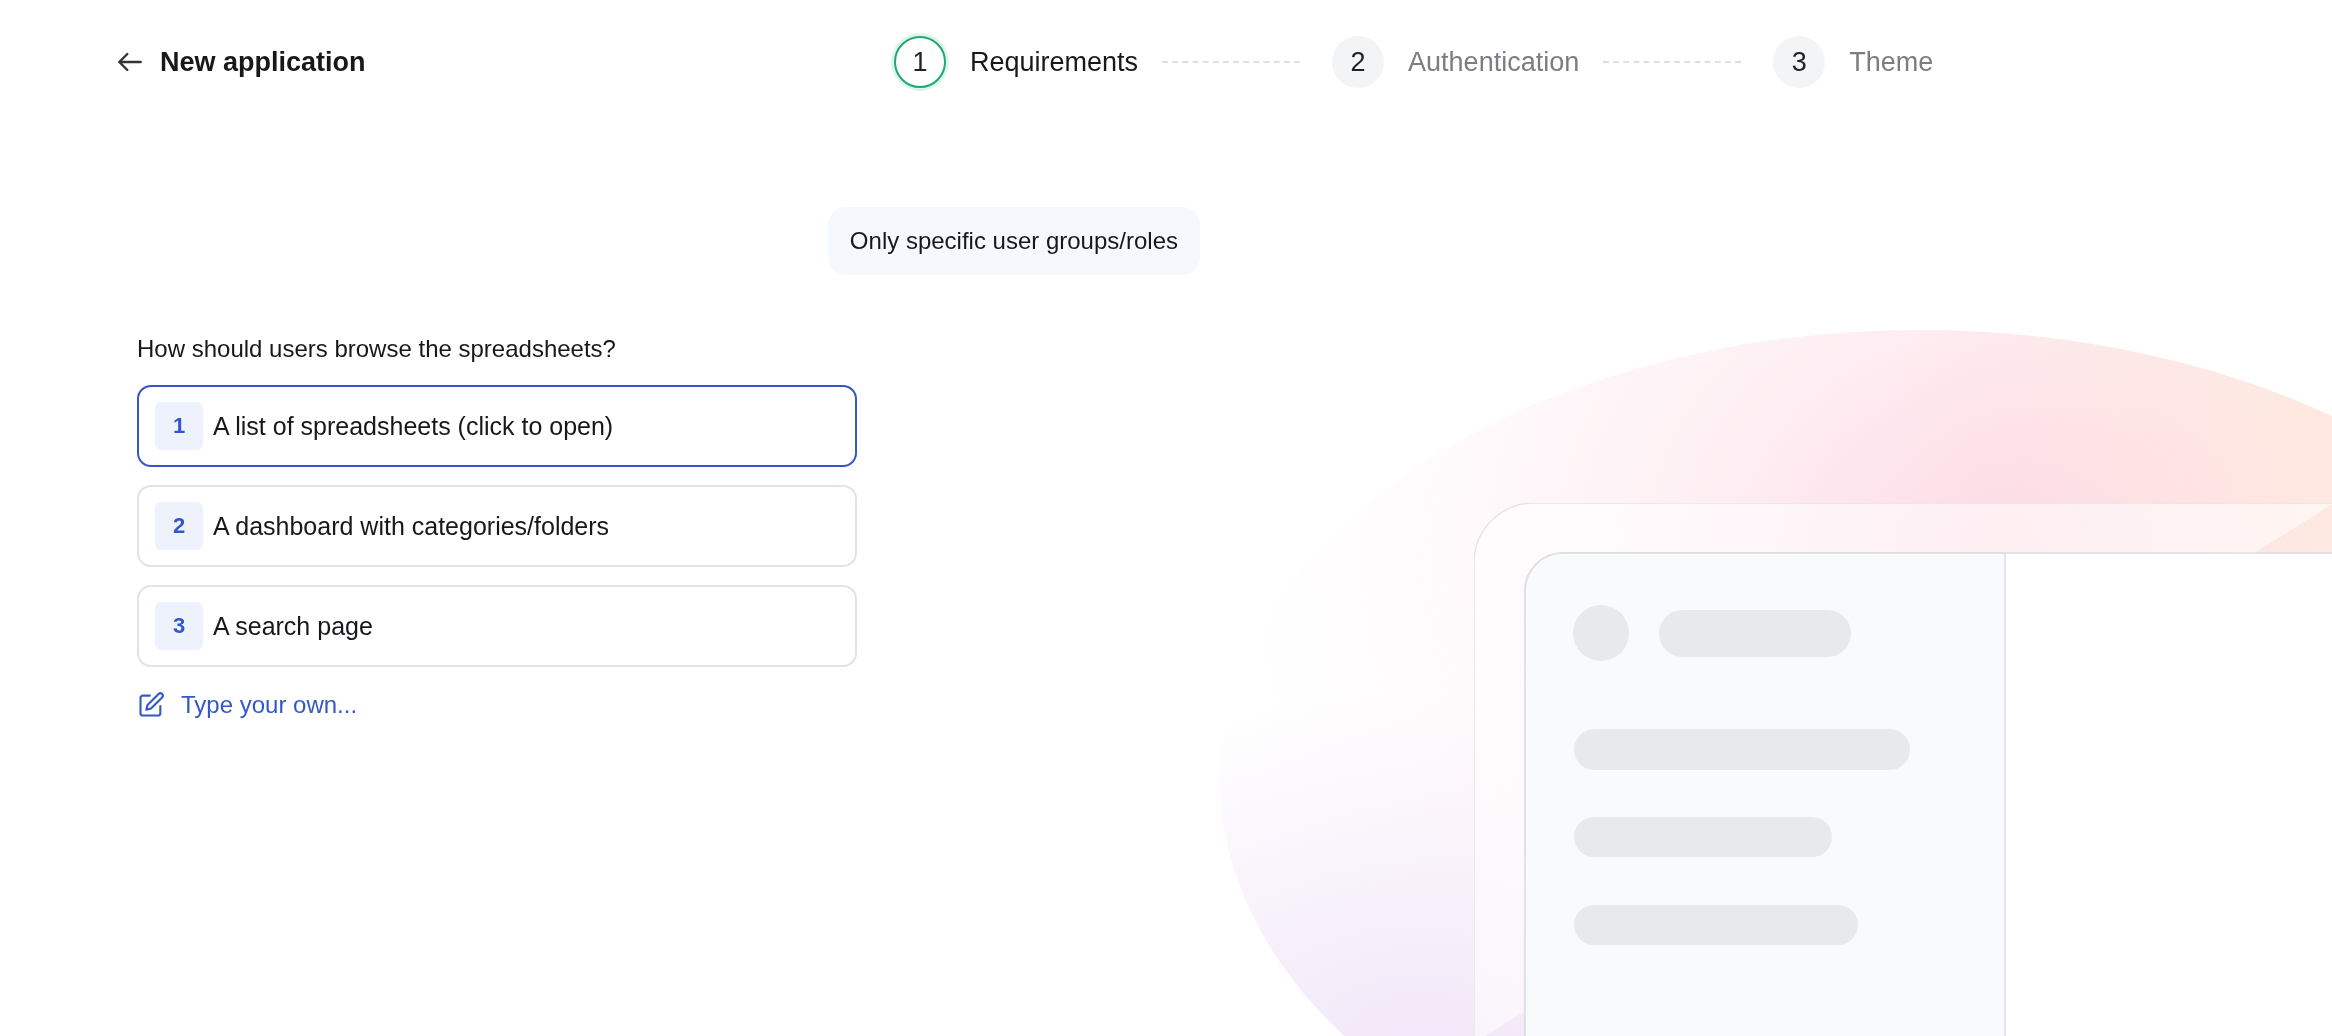 The height and width of the screenshot is (1036, 2332). What do you see at coordinates (263, 62) in the screenshot?
I see `page-title: New application` at bounding box center [263, 62].